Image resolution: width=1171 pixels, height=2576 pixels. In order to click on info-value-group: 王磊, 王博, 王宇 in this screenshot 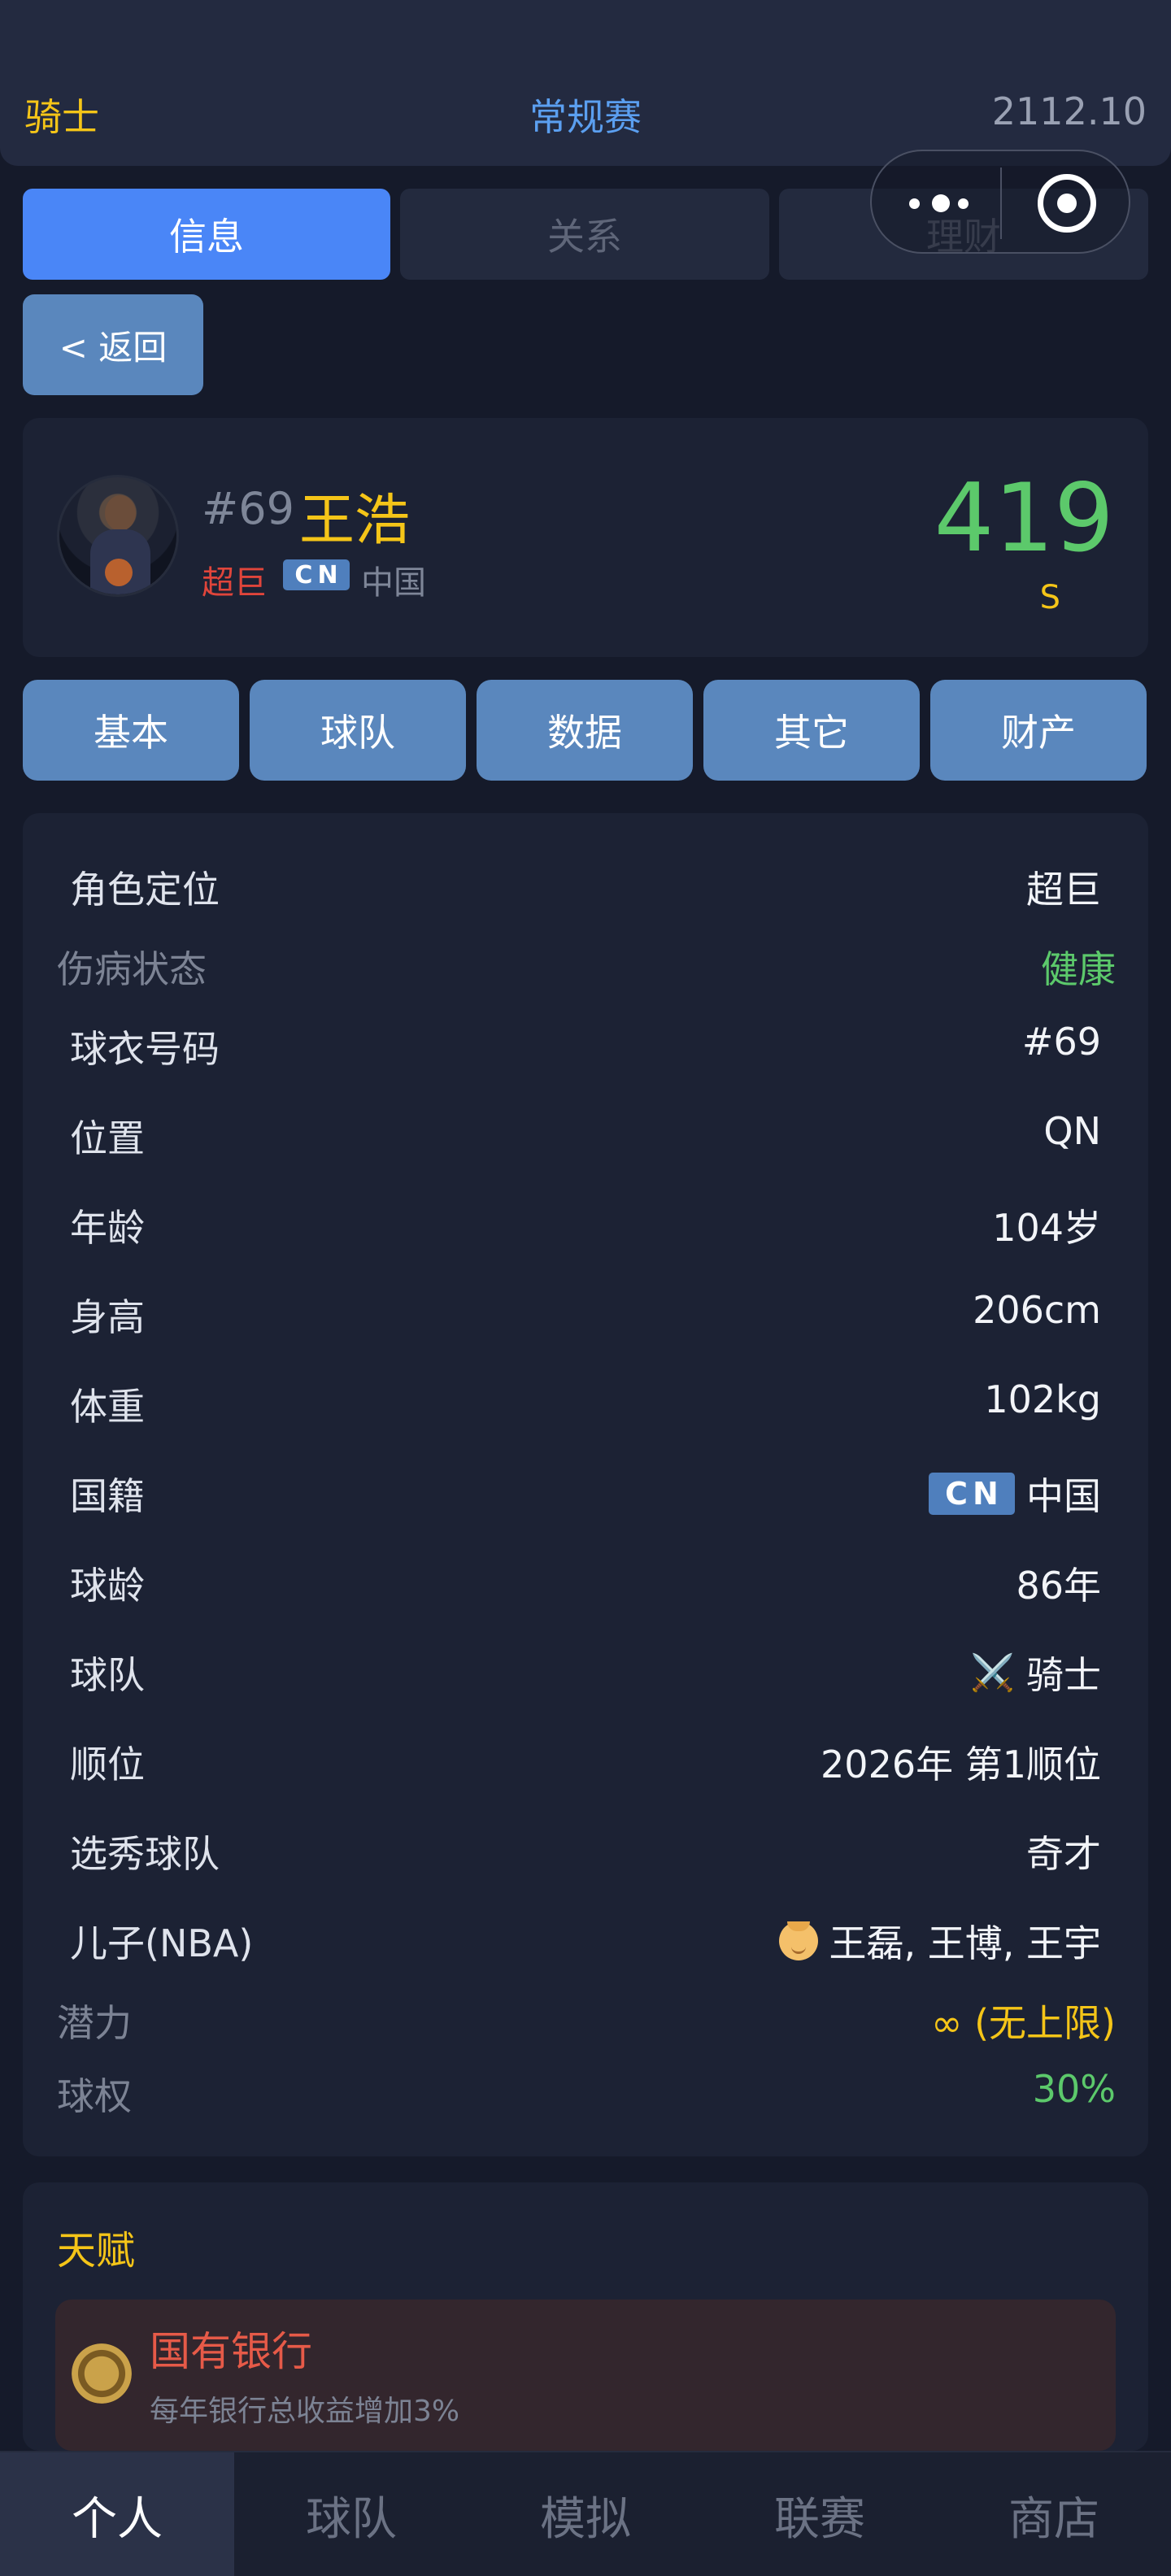, I will do `click(940, 1941)`.